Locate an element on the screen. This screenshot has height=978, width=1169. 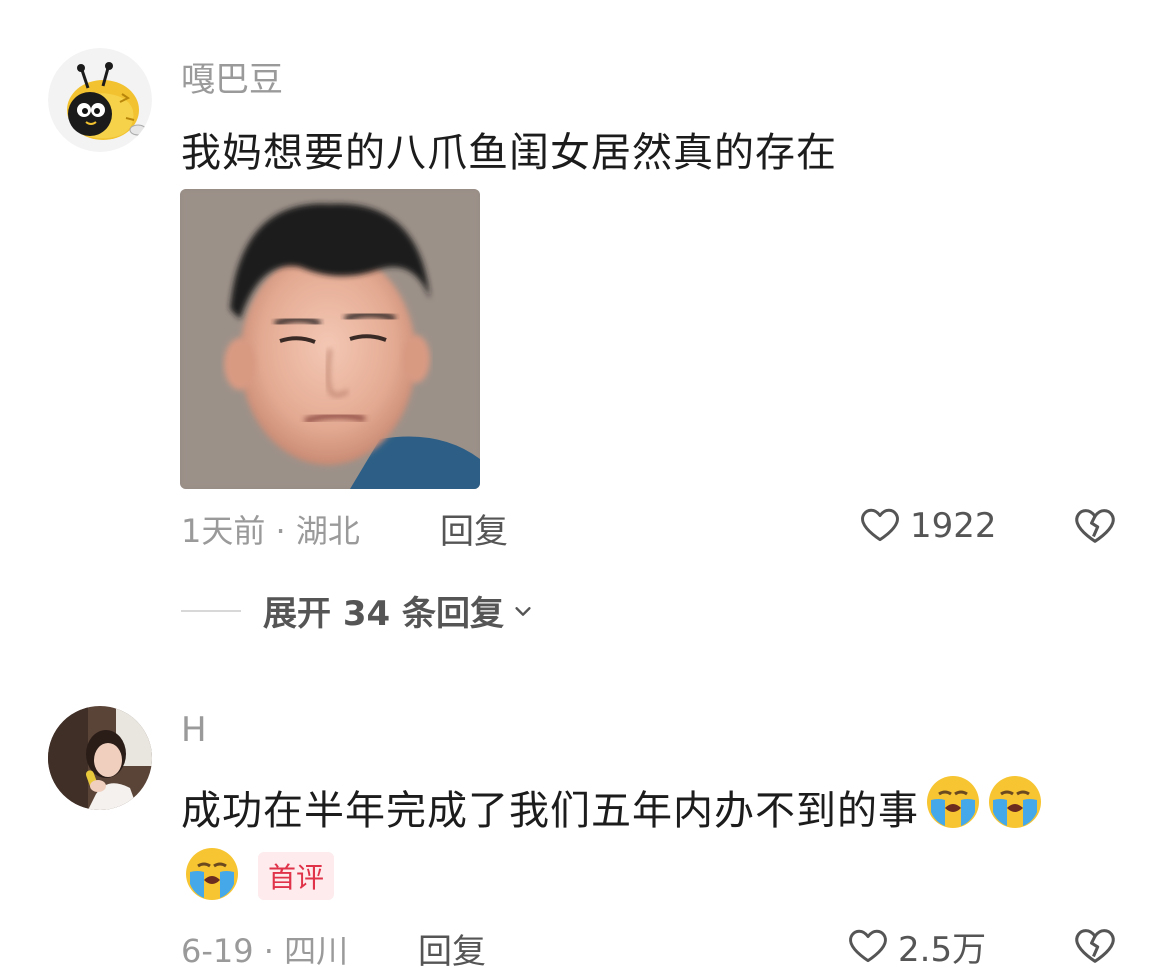
comment-username: 嘎巴豆 is located at coordinates (232, 76).